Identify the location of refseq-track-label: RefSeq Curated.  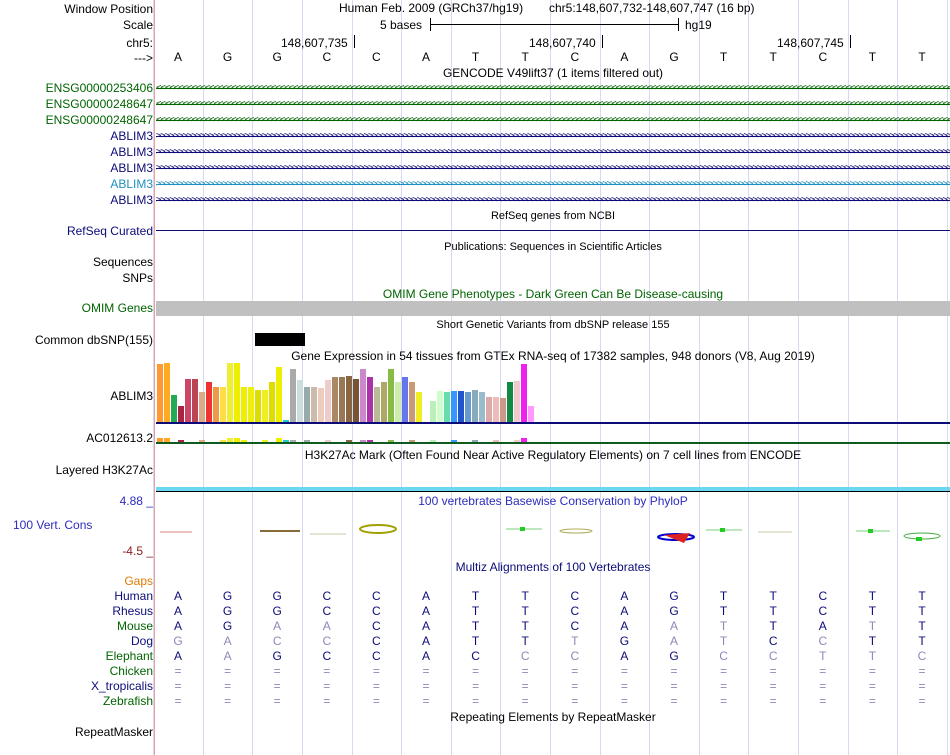
(110, 231).